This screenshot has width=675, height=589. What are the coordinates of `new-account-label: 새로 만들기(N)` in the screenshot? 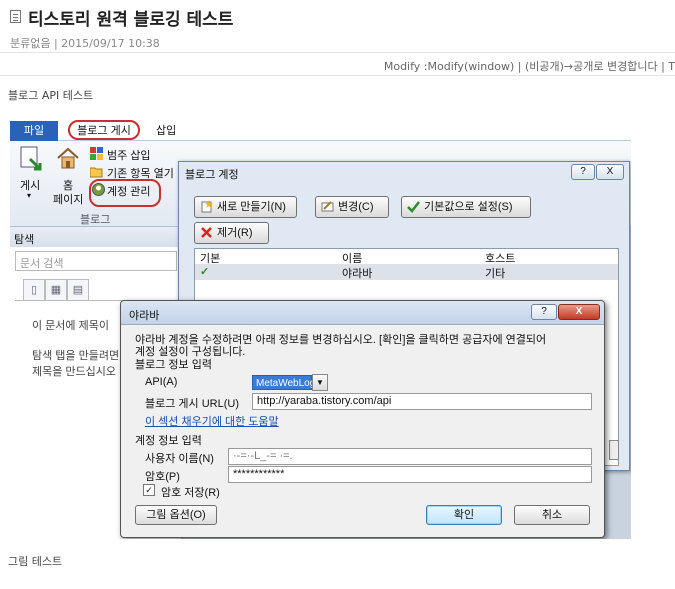 It's located at (251, 207).